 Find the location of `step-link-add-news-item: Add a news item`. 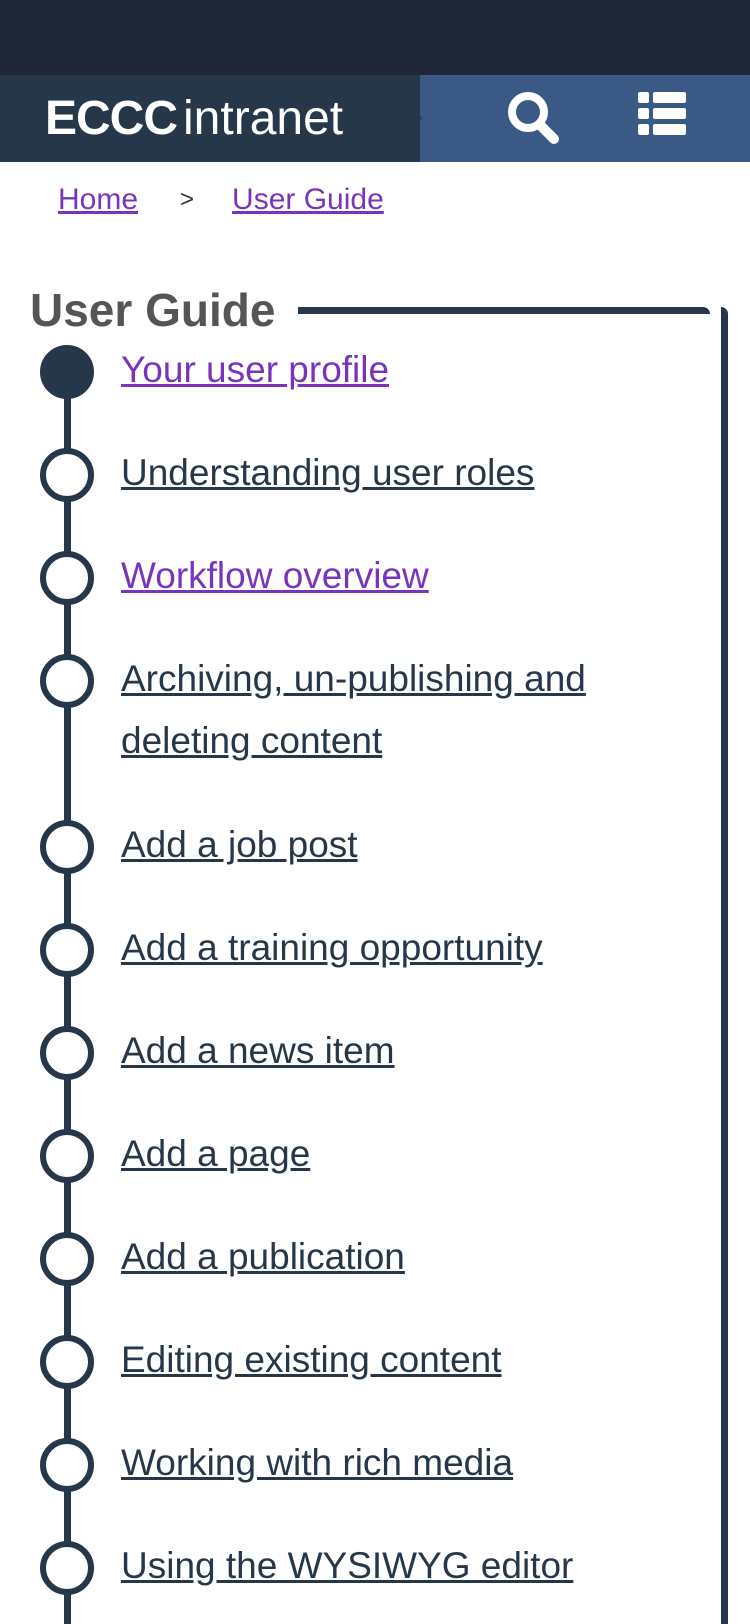

step-link-add-news-item: Add a news item is located at coordinates (401, 1051).